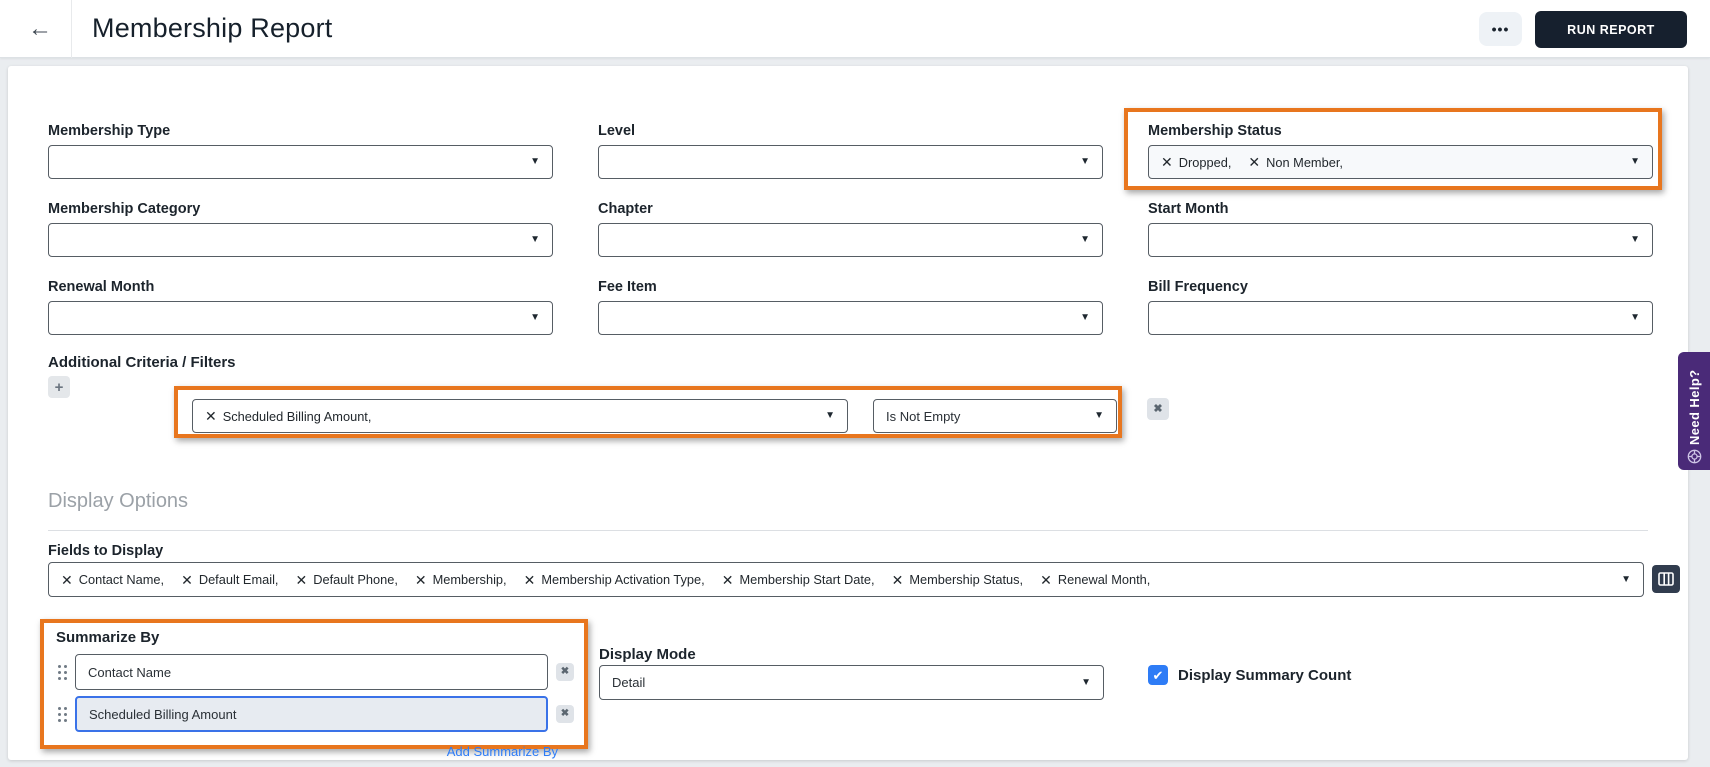  I want to click on token-membership: ✕ Membership,, so click(461, 579).